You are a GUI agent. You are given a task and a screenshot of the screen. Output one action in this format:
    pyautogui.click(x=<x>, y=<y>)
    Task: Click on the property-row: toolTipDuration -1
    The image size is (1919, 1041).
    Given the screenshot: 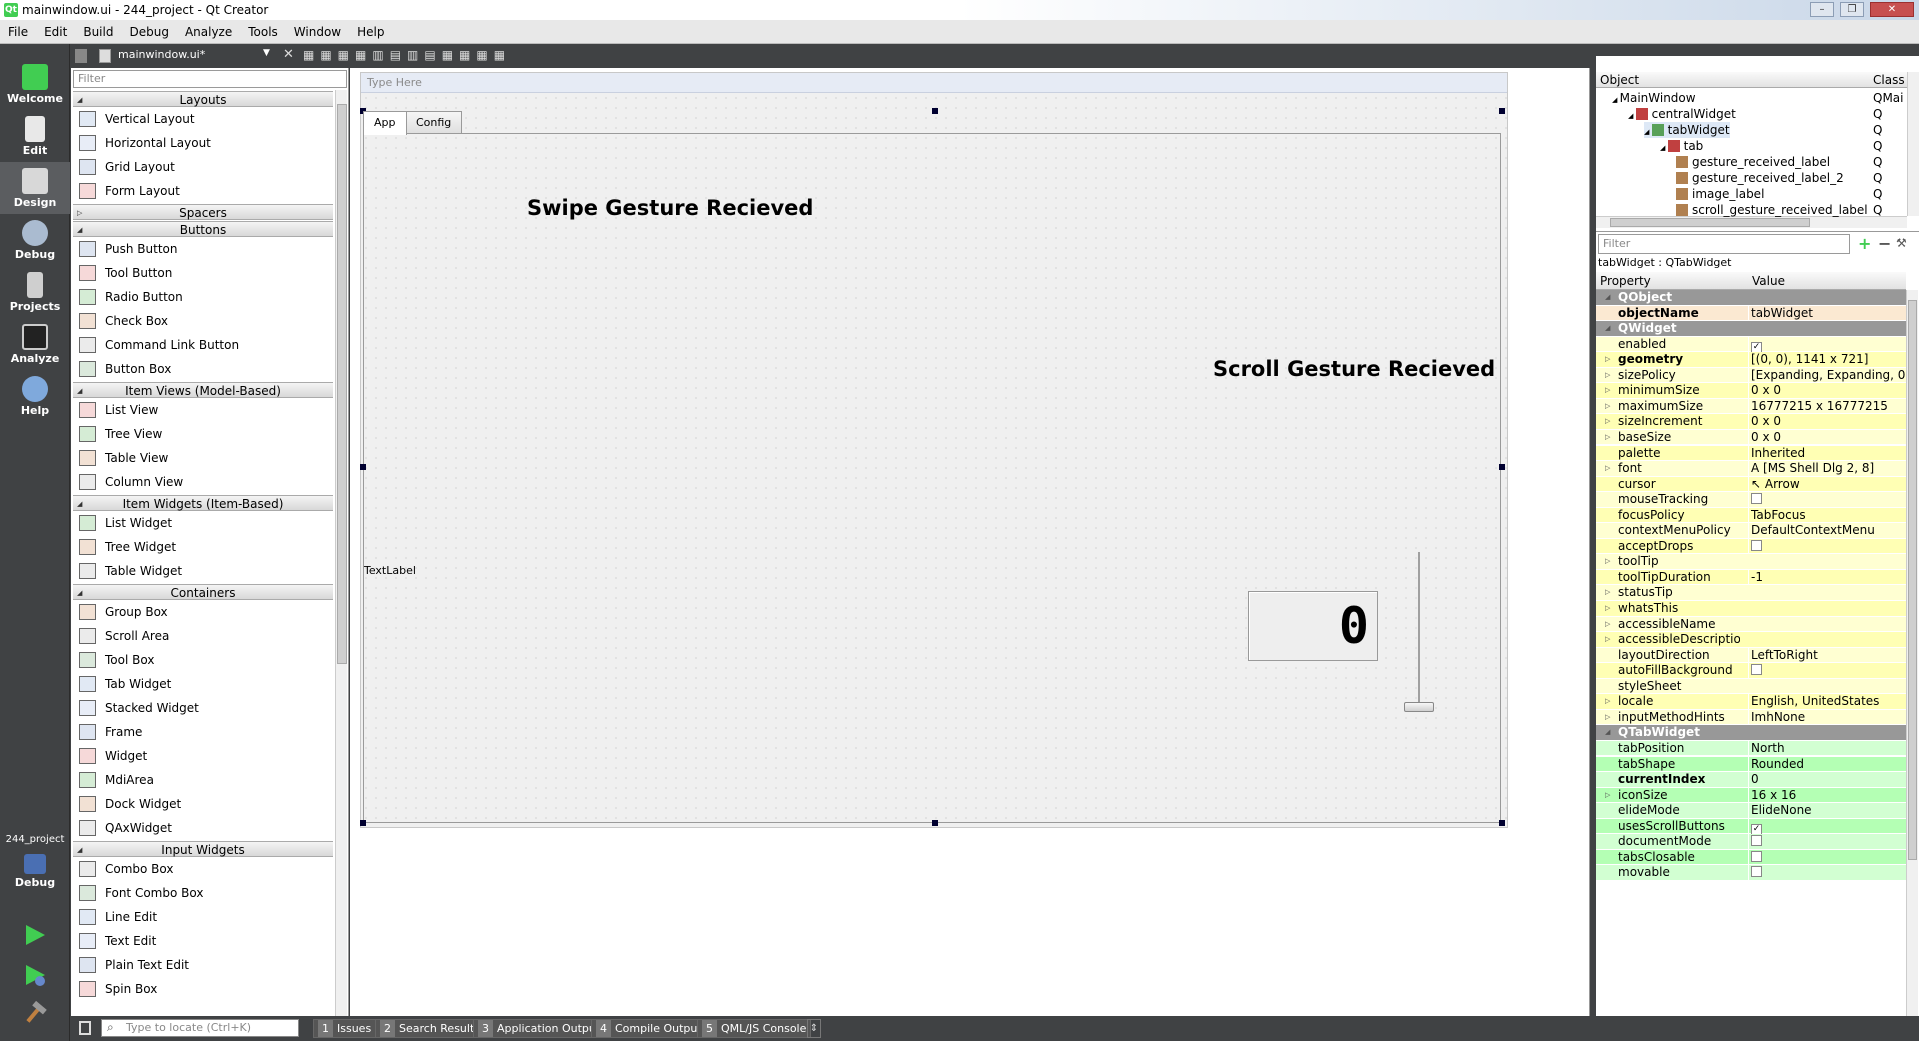 What is the action you would take?
    pyautogui.click(x=1751, y=577)
    